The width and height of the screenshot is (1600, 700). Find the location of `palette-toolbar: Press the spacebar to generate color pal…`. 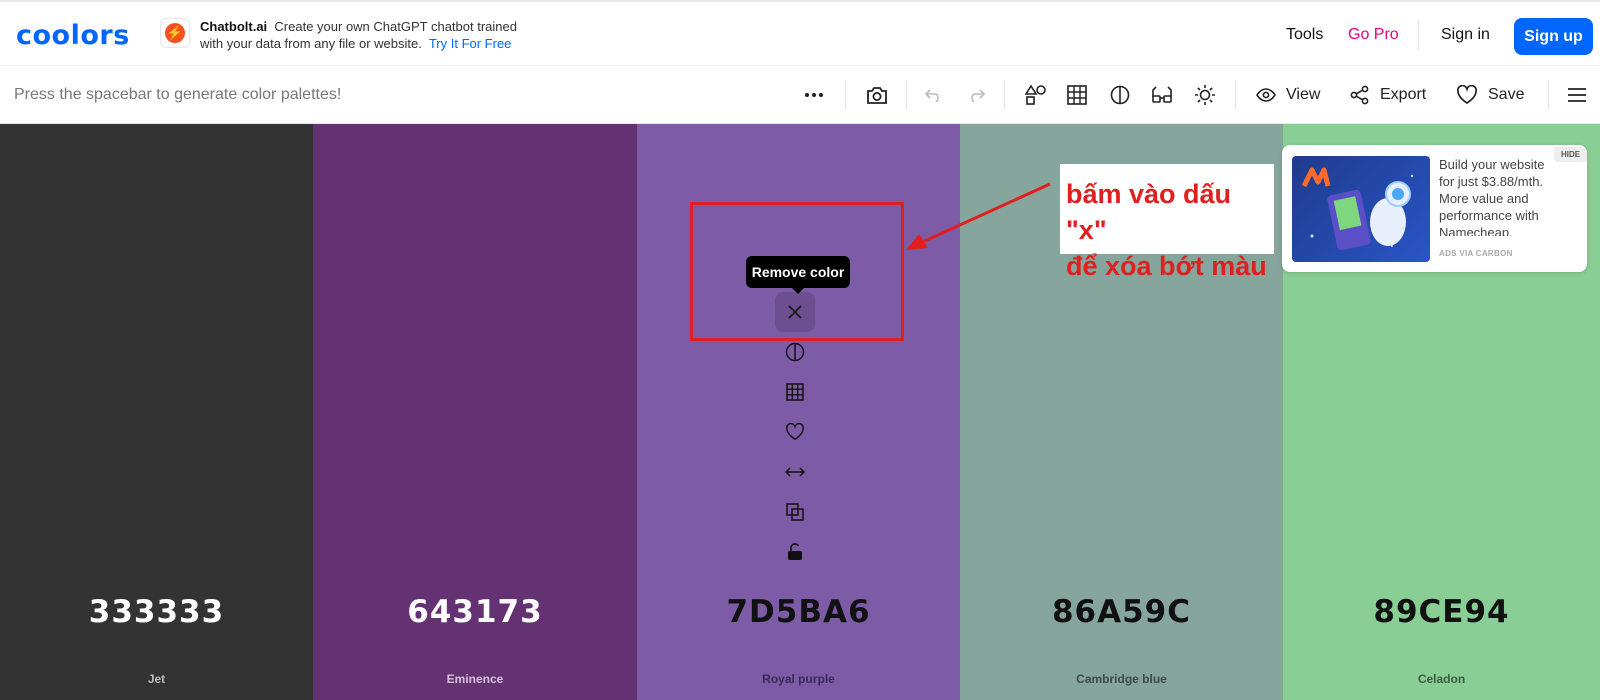

palette-toolbar: Press the spacebar to generate color pal… is located at coordinates (800, 95).